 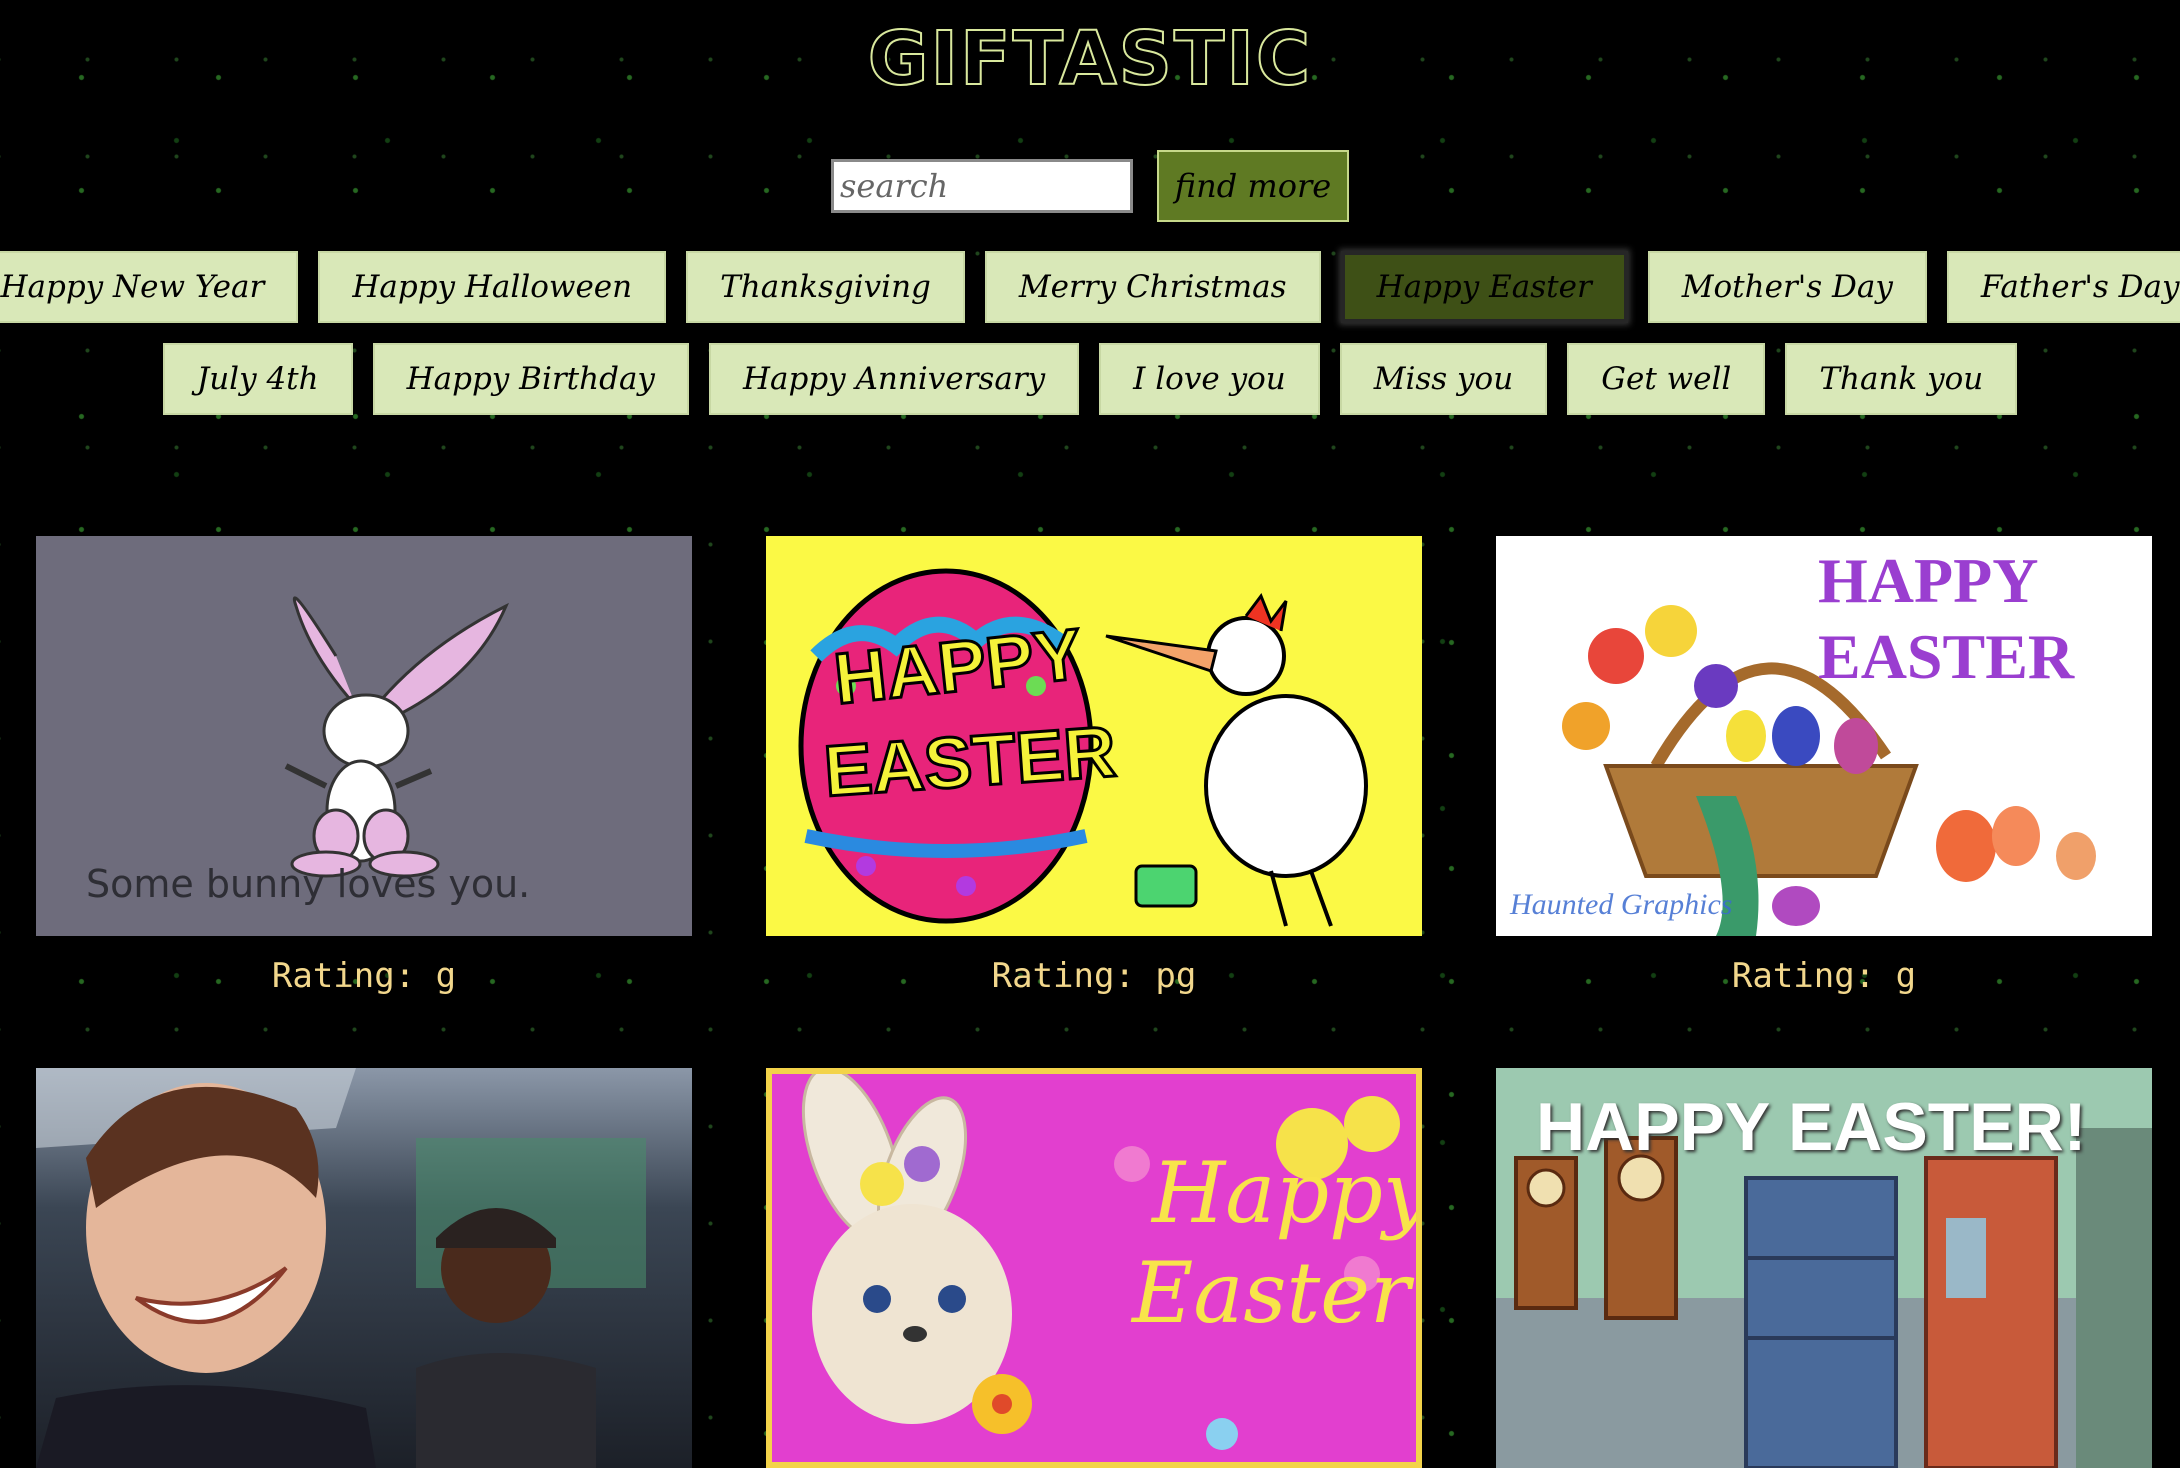 I want to click on gif-card: HAPPY EASTER Rating: pg, so click(x=1094, y=766).